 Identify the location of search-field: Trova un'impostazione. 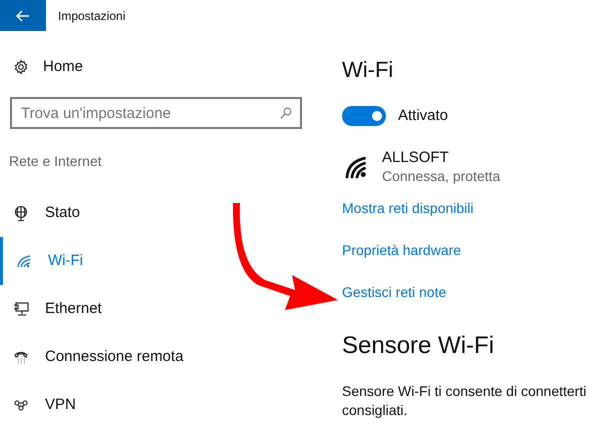
(156, 113).